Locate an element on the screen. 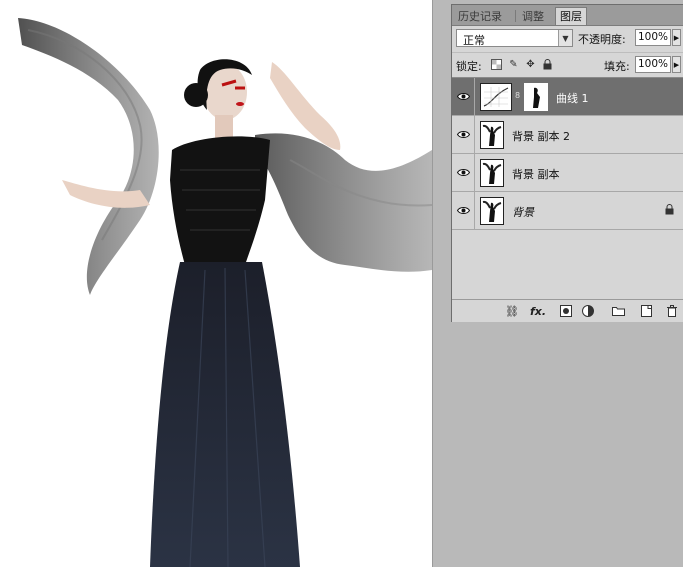  layer-mask-thumbnail is located at coordinates (536, 97).